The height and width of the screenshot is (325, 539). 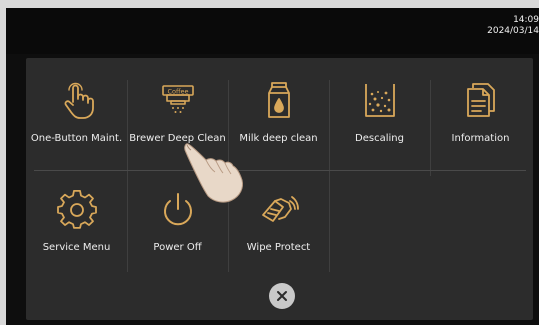 I want to click on coffee-brewer-icon: Coffee, so click(x=178, y=100).